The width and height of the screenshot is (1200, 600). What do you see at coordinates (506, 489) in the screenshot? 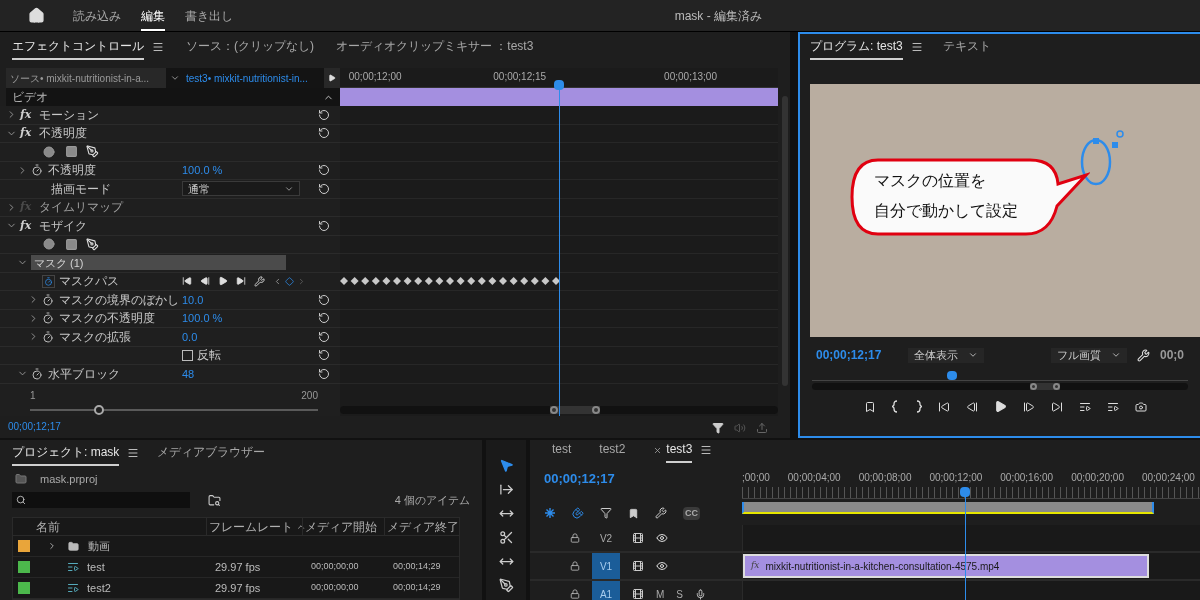
I see `track-select-tool-icon` at bounding box center [506, 489].